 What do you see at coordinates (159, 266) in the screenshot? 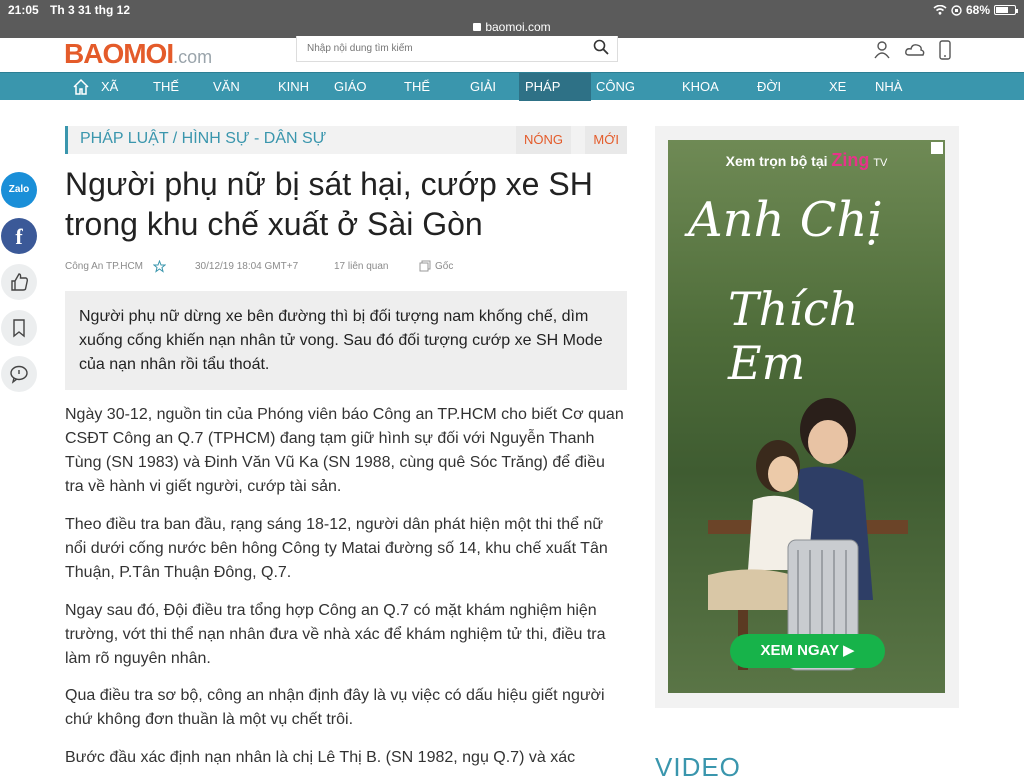
I see `star-icon` at bounding box center [159, 266].